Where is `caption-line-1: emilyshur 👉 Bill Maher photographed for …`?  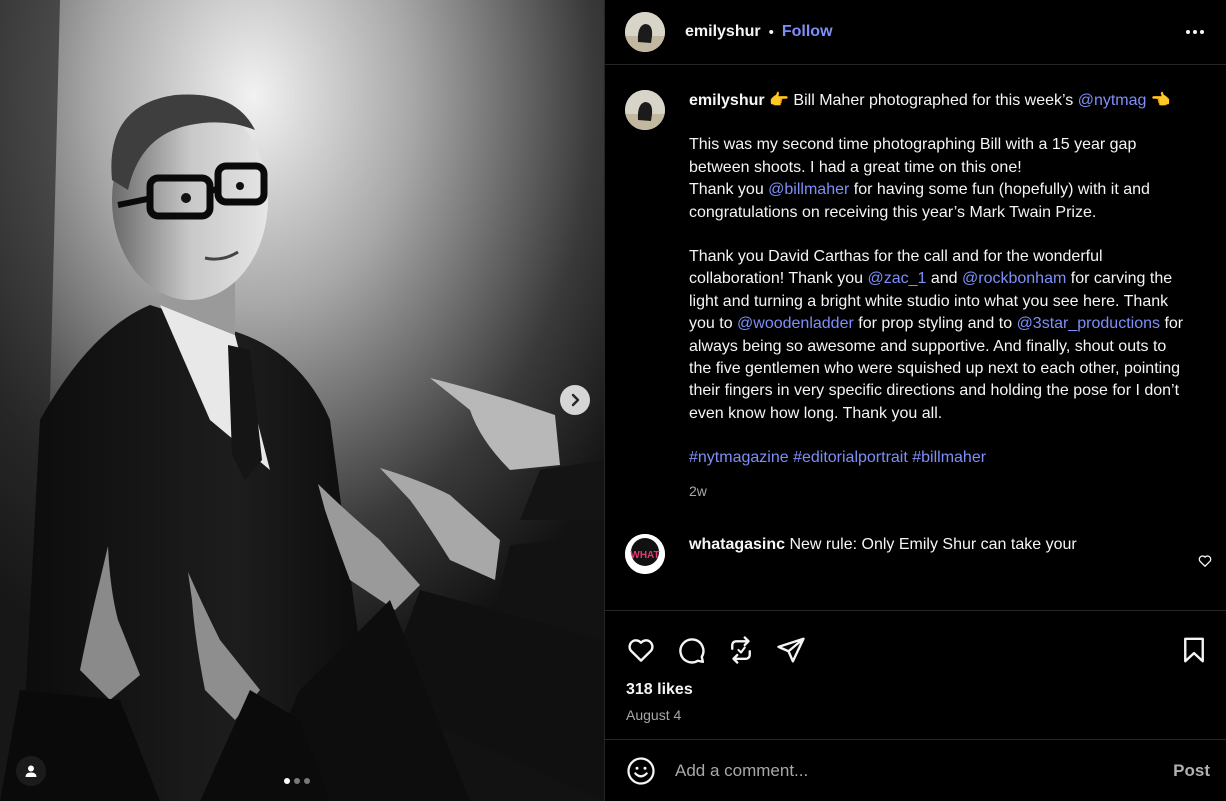 caption-line-1: emilyshur 👉 Bill Maher photographed for … is located at coordinates (939, 101).